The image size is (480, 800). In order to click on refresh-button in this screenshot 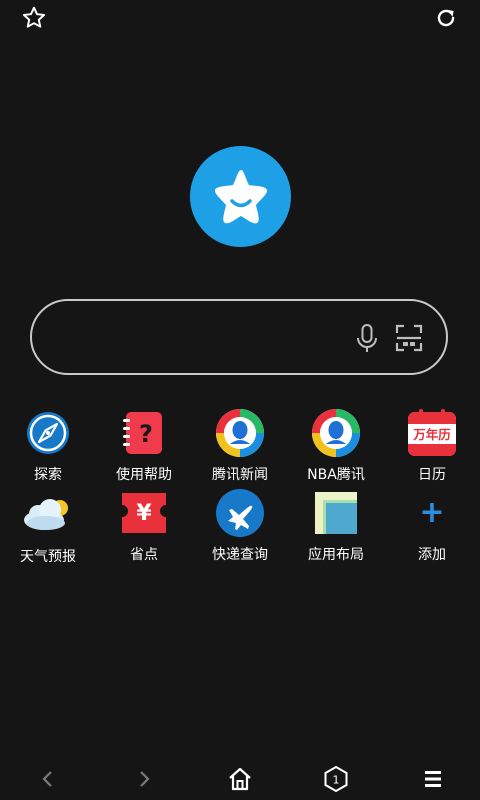, I will do `click(446, 18)`.